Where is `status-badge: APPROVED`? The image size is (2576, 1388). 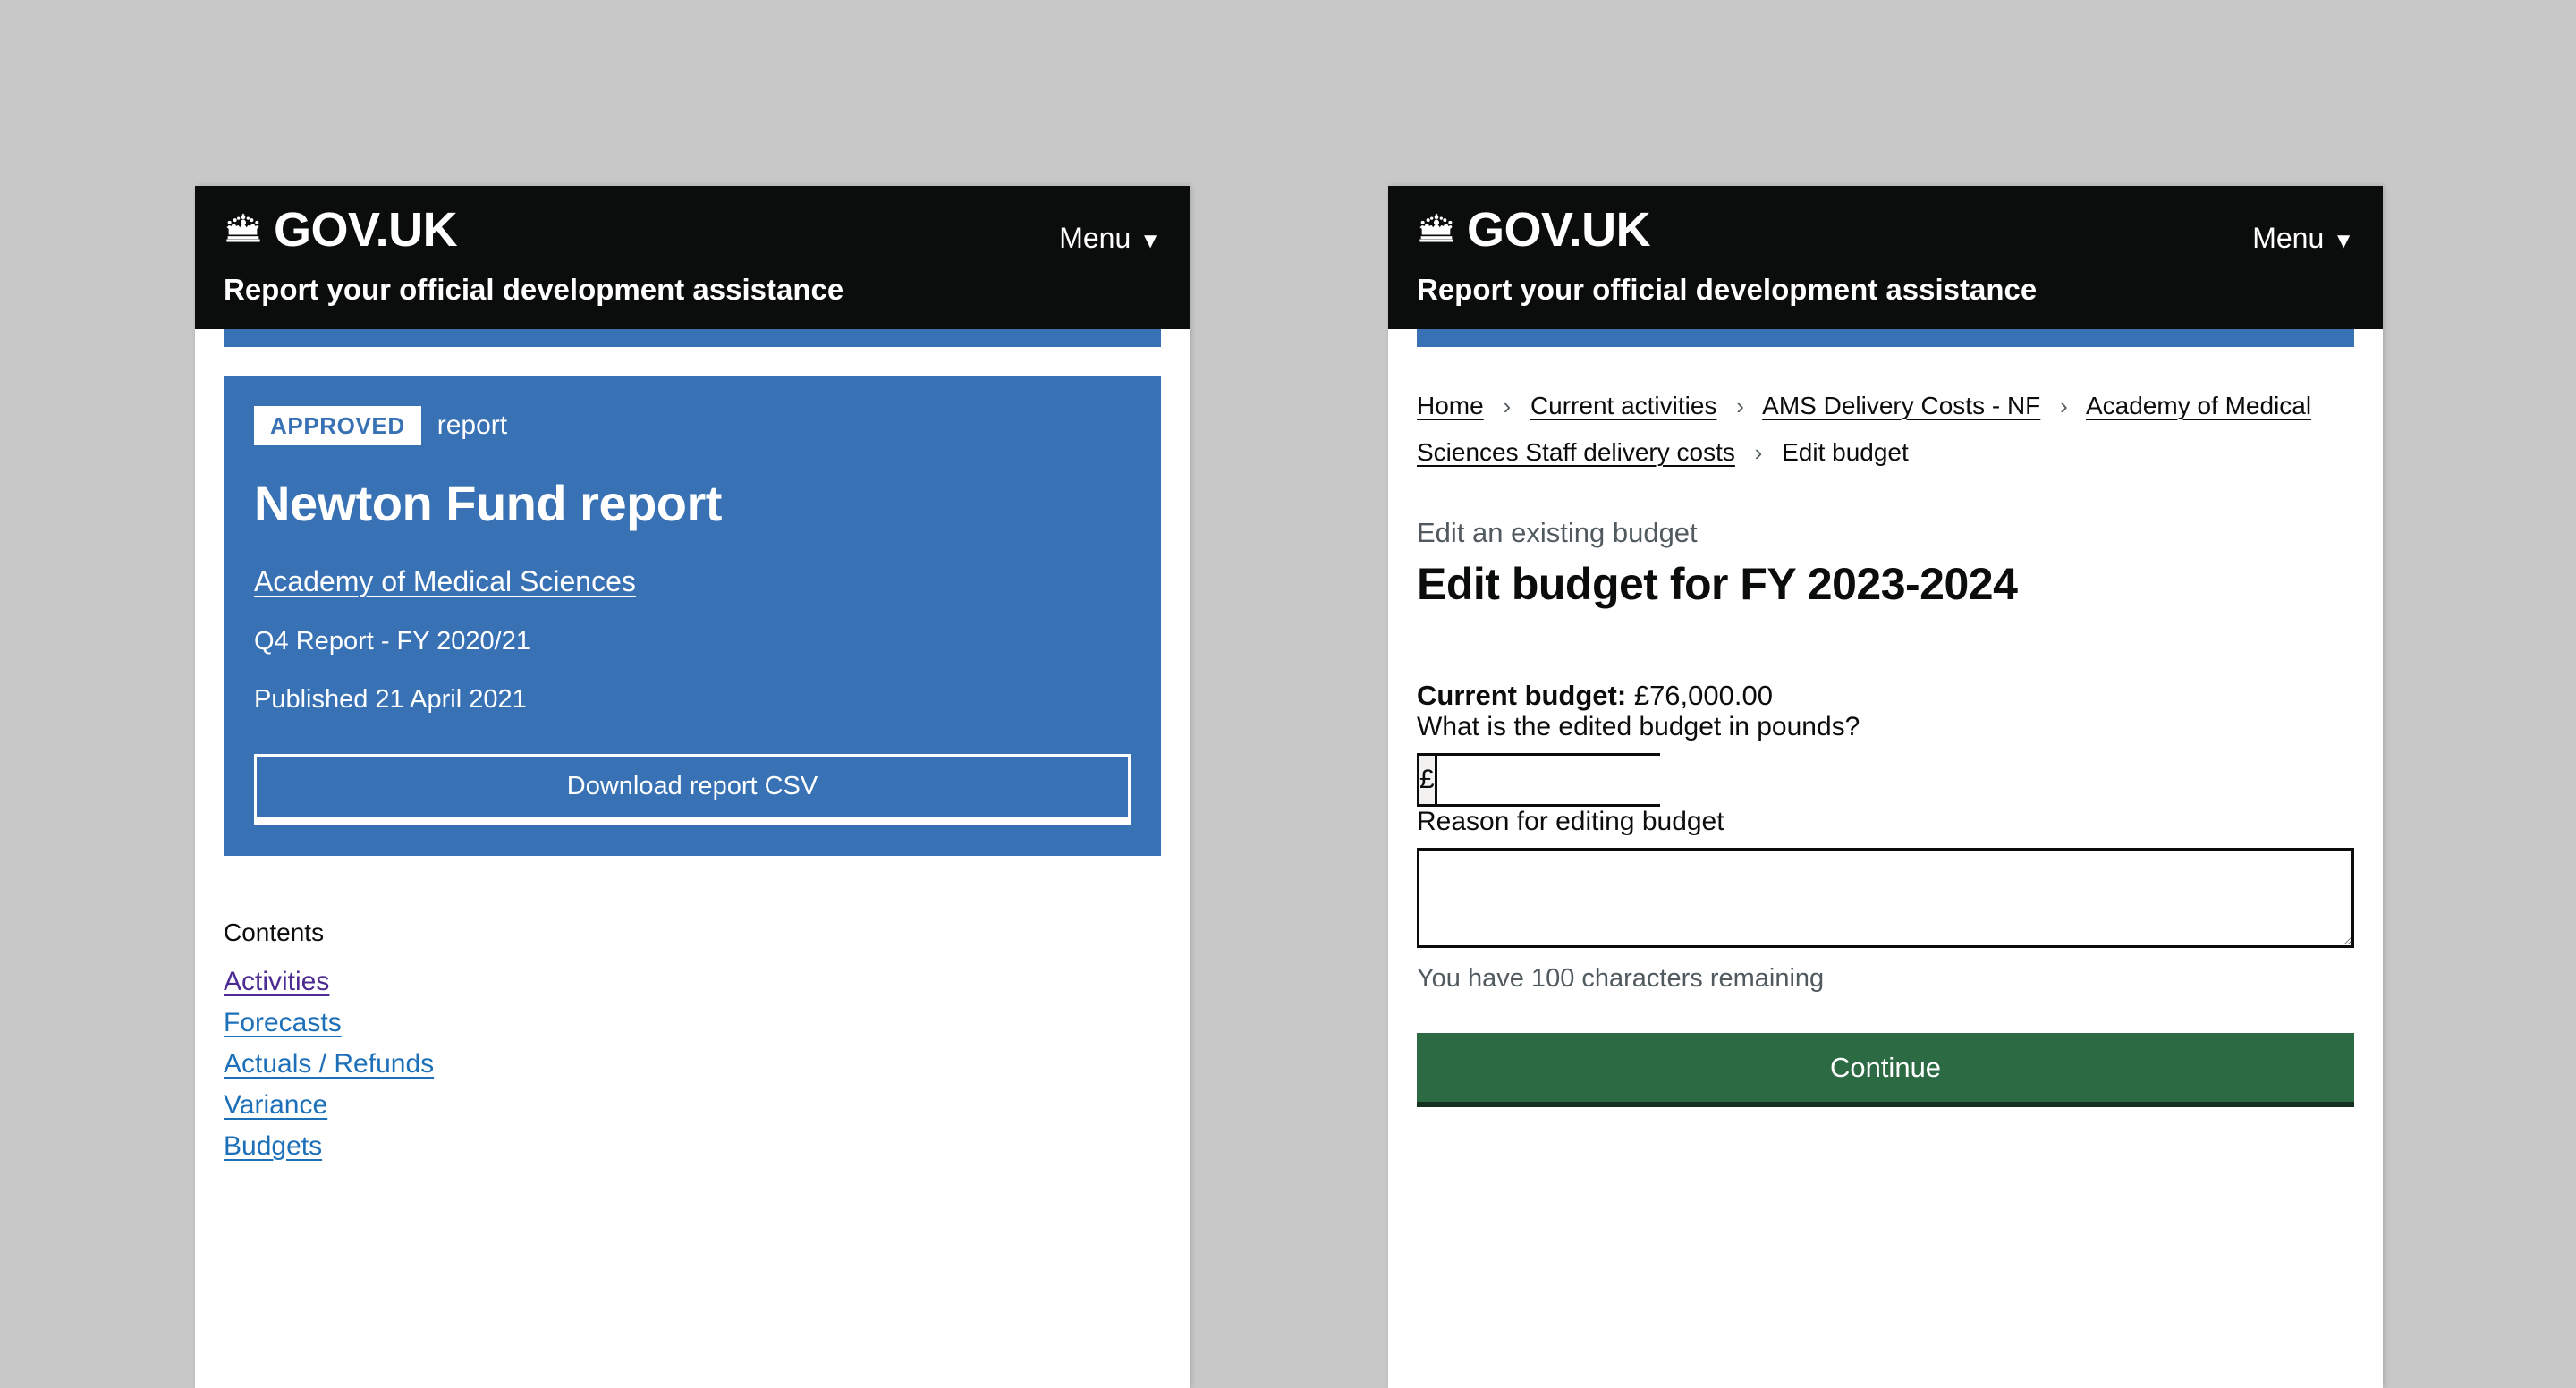 status-badge: APPROVED is located at coordinates (337, 426).